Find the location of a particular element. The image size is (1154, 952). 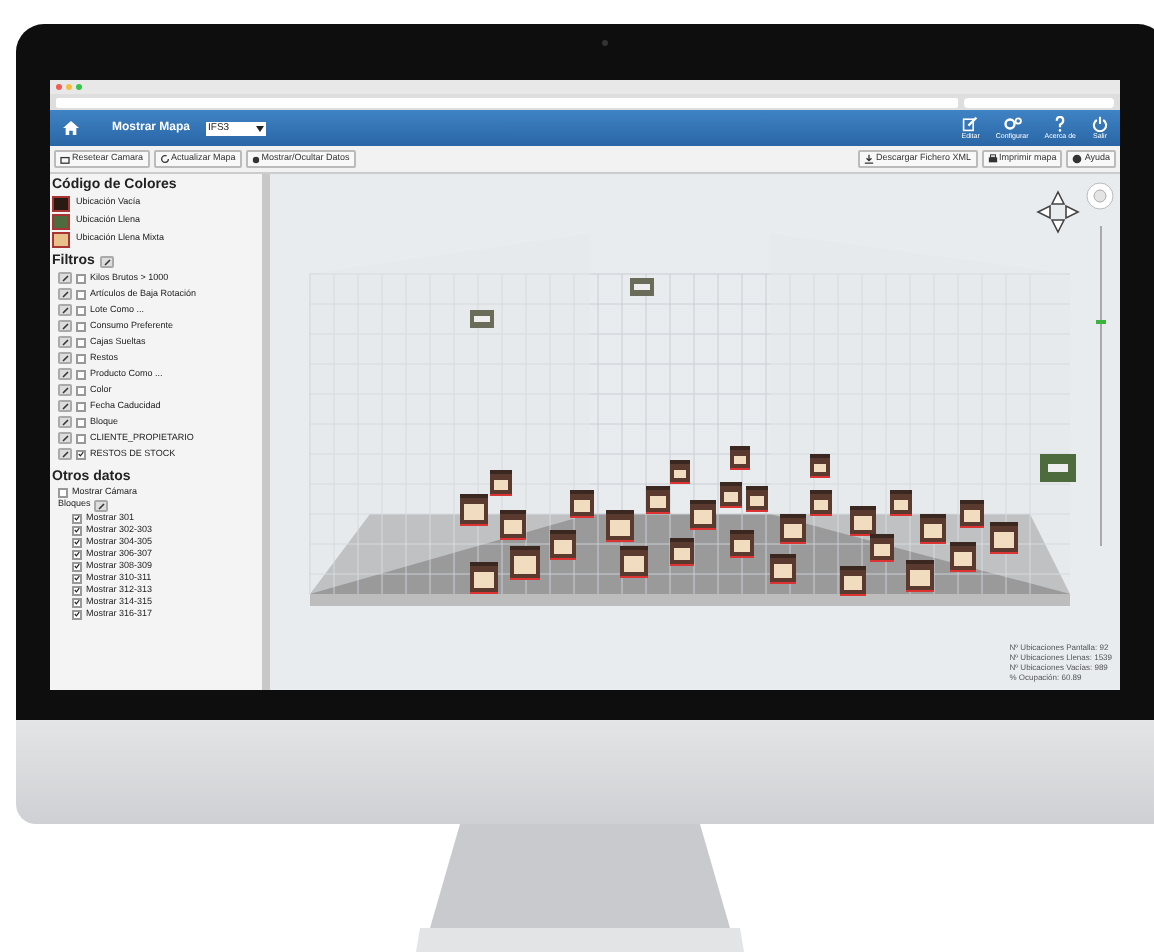

home-icon is located at coordinates (71, 128).